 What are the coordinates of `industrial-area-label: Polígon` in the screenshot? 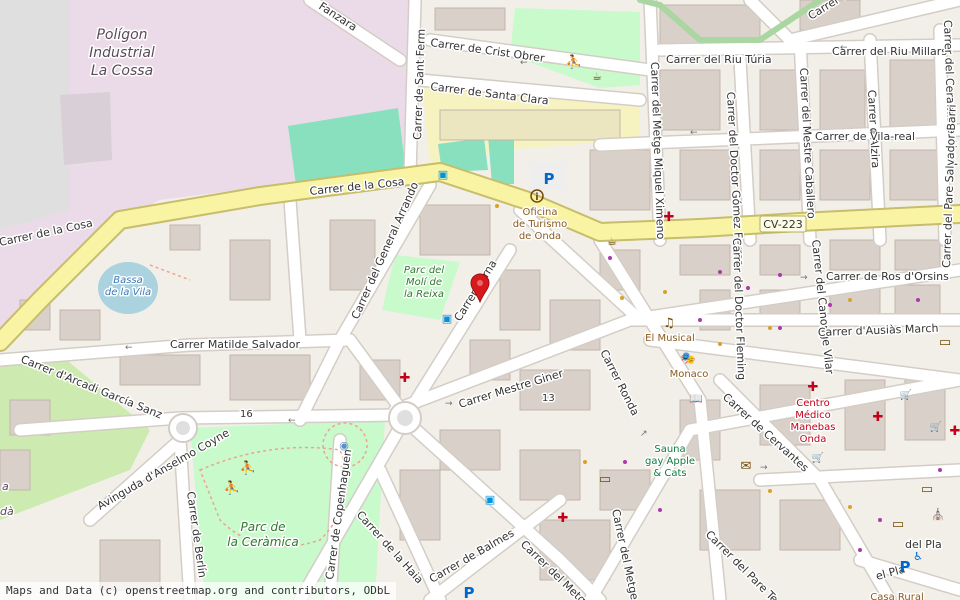 It's located at (121, 35).